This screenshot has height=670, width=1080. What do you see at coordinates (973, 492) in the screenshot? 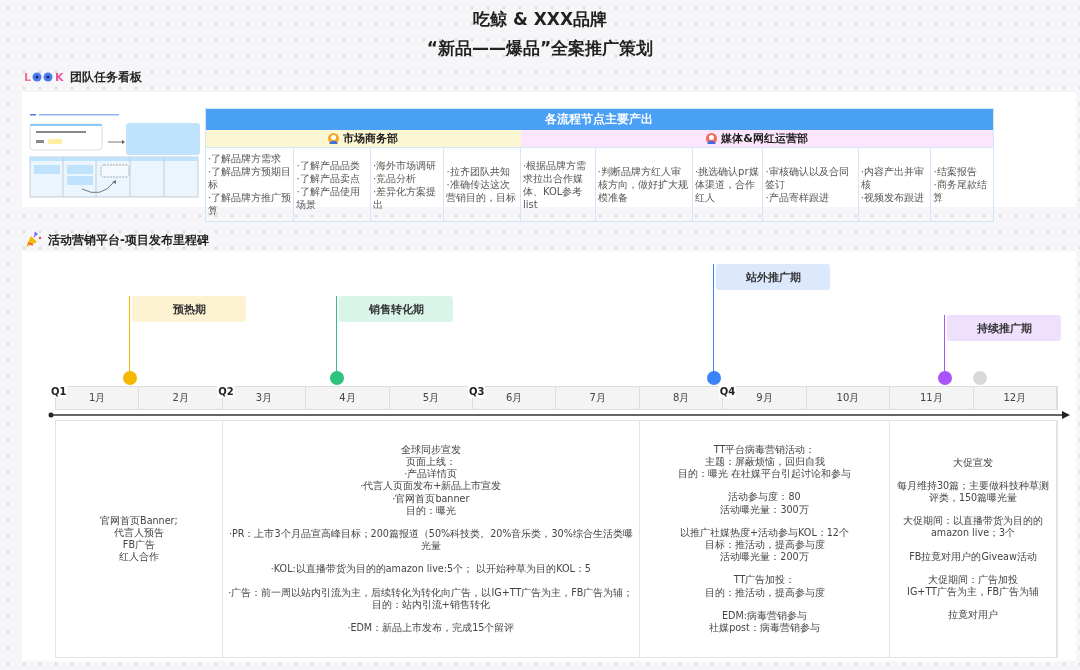
I see `phase-text: 每月维持30篇；主要做科技种草测评类，150篇曝光量` at bounding box center [973, 492].